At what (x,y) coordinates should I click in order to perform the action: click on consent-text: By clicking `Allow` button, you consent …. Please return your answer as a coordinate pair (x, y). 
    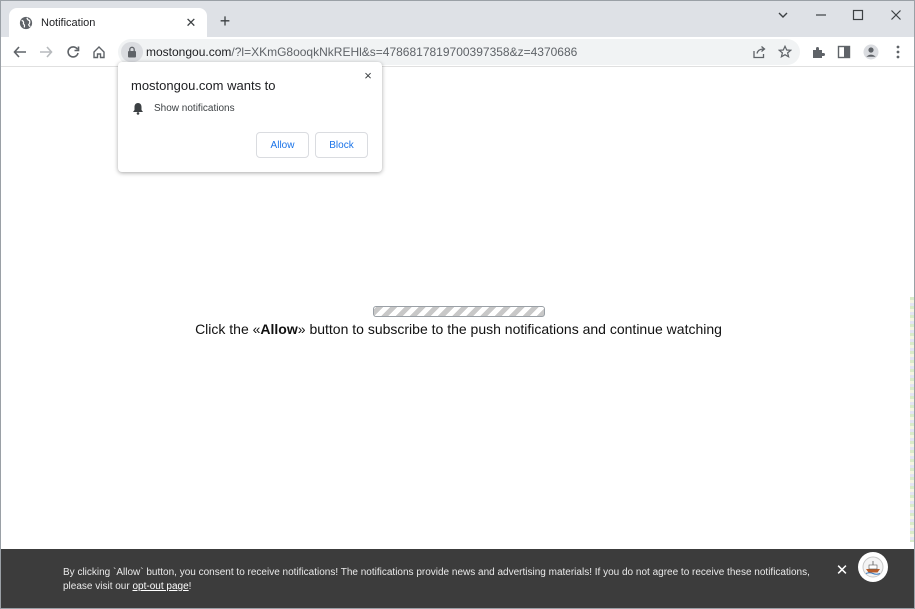
    Looking at the image, I should click on (443, 580).